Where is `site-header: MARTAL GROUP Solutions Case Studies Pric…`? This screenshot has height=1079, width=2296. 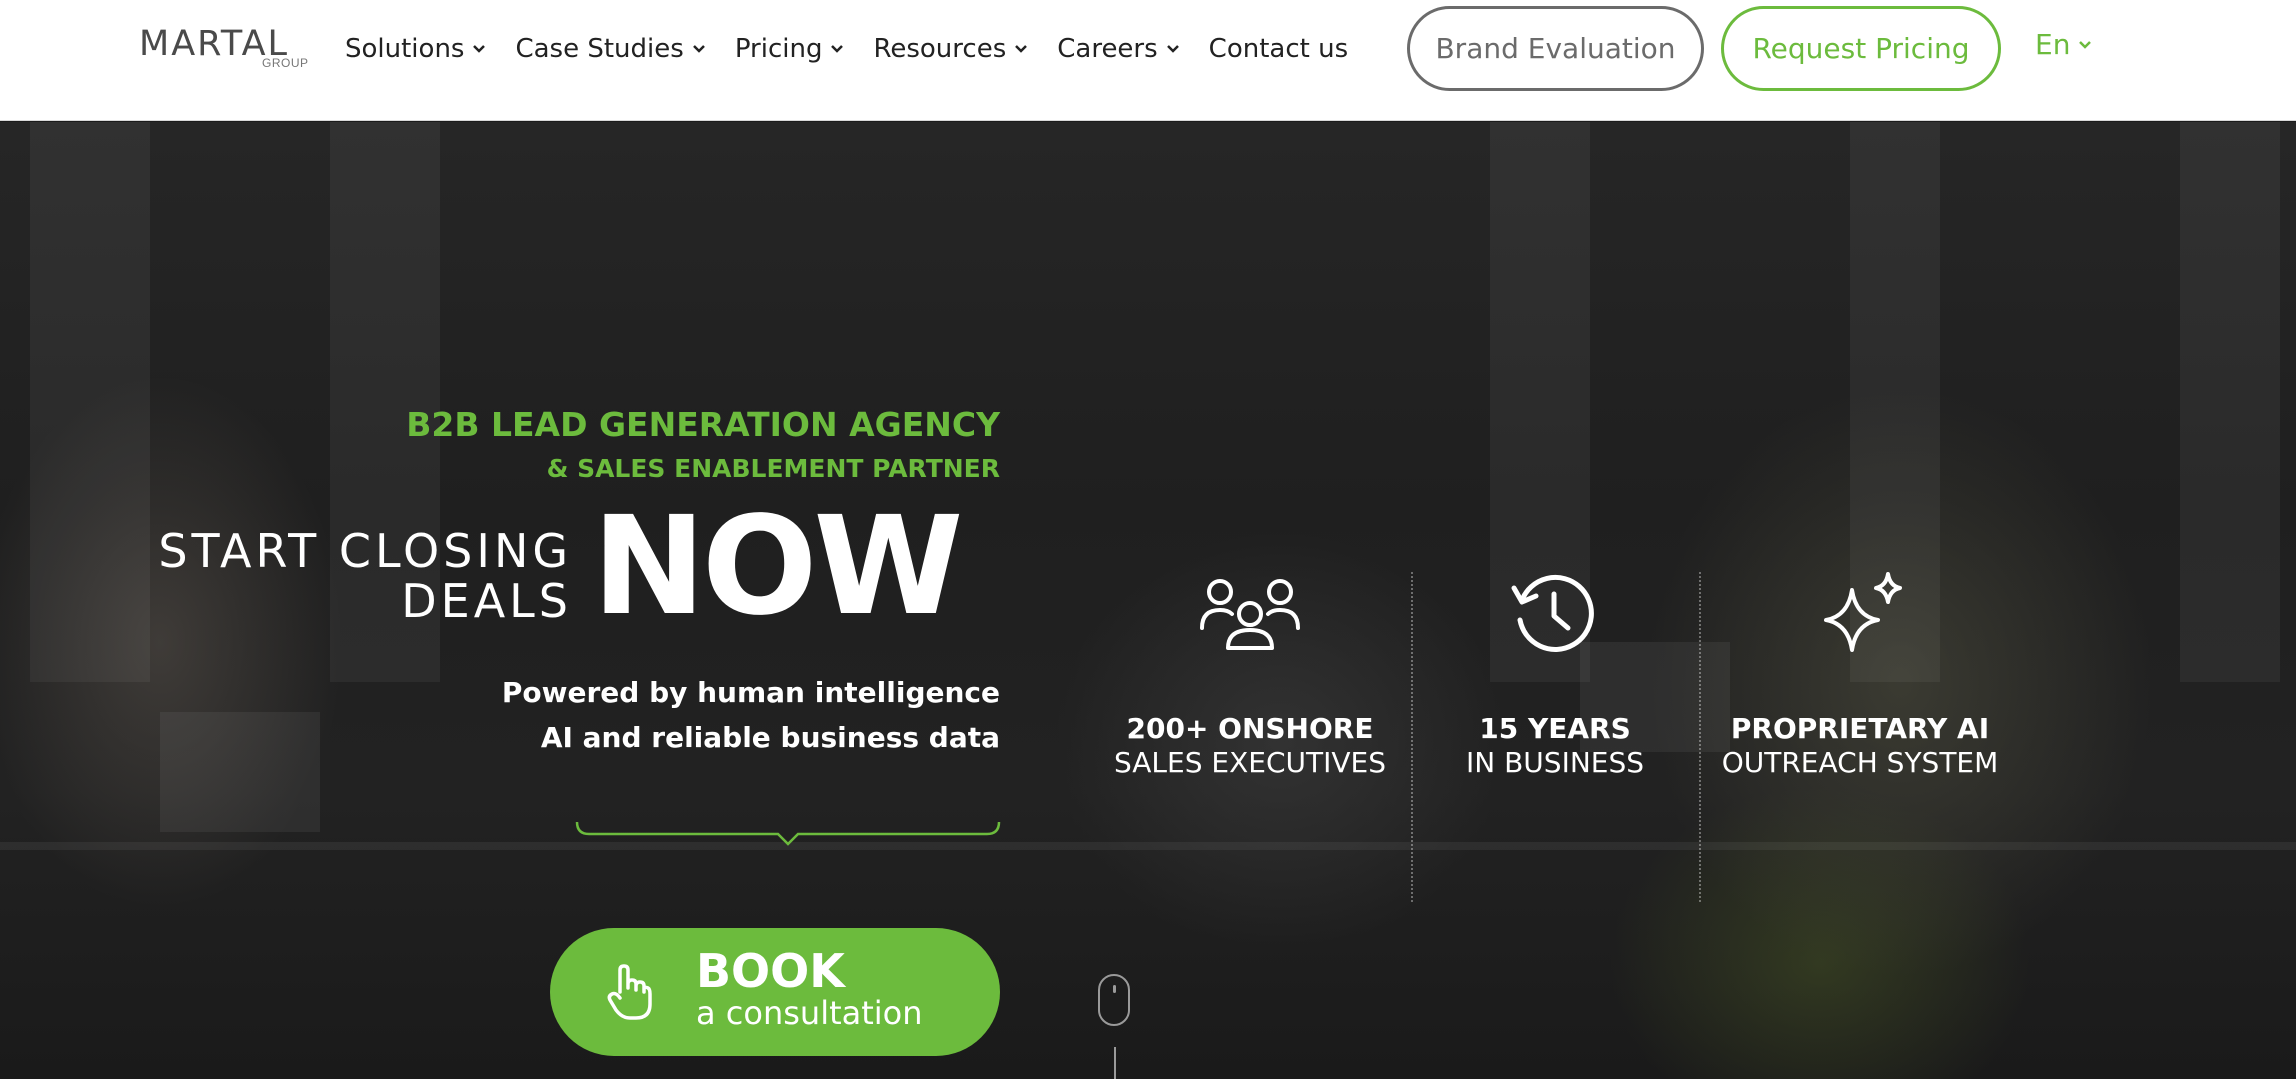
site-header: MARTAL GROUP Solutions Case Studies Pric… is located at coordinates (1148, 60).